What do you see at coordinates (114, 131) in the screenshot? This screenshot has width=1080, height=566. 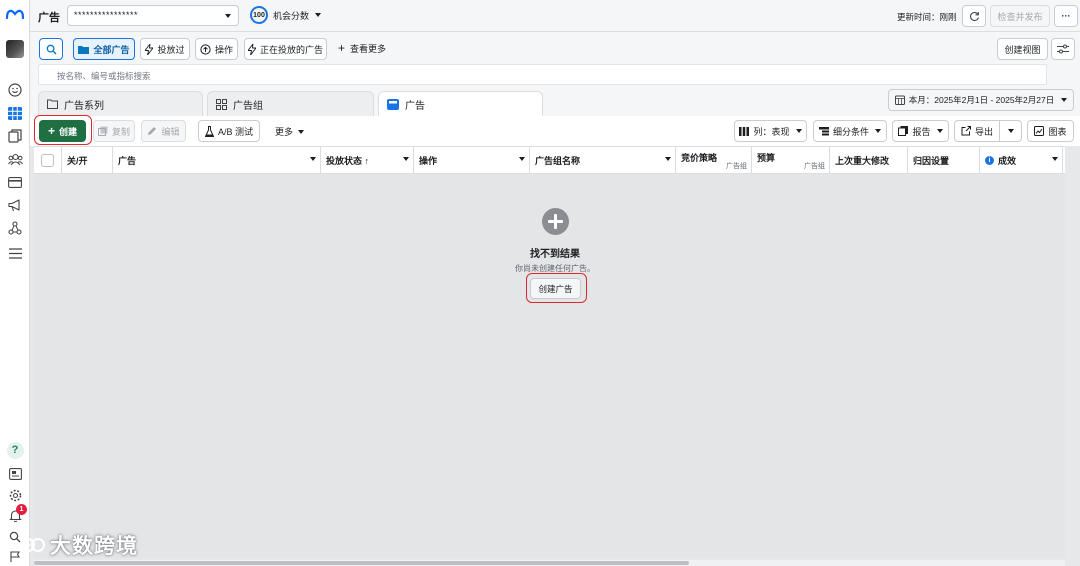 I see `duplicate-button: 复制` at bounding box center [114, 131].